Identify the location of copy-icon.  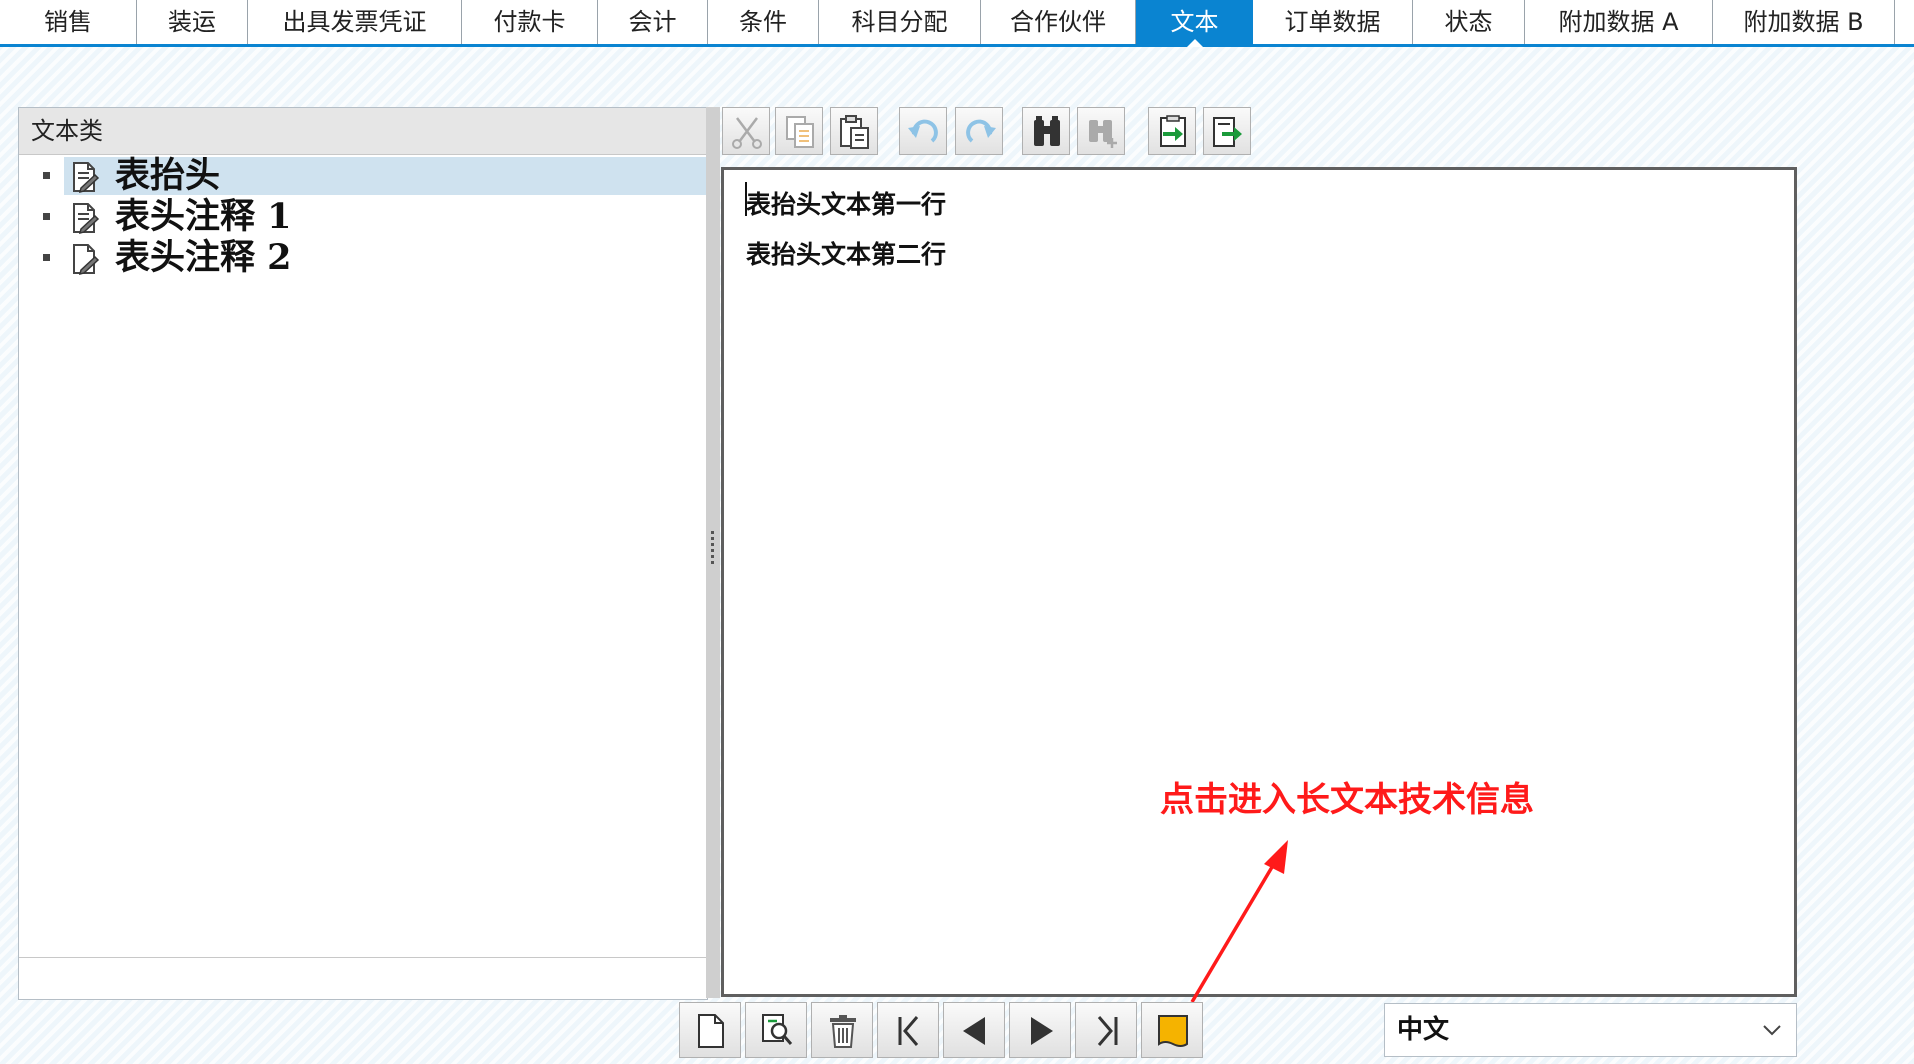
(800, 132).